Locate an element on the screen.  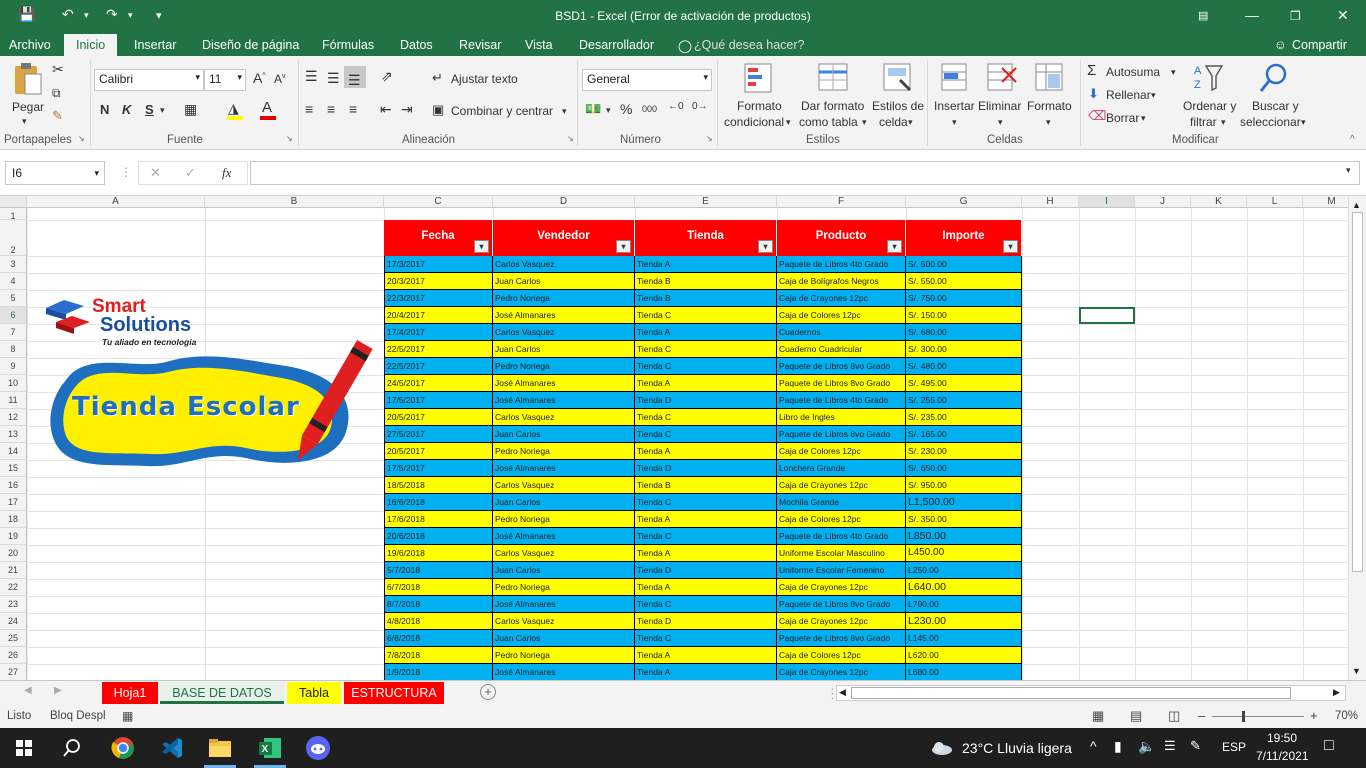
table-cell: Caja de Colores 12pc is located at coordinates (841, 451).